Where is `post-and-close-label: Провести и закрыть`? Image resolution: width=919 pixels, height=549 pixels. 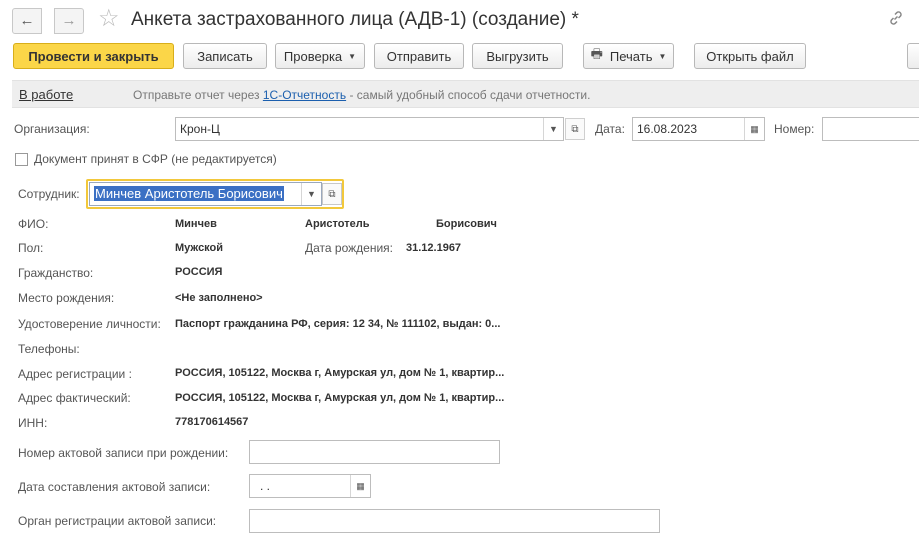
post-and-close-label: Провести и закрыть is located at coordinates (93, 56).